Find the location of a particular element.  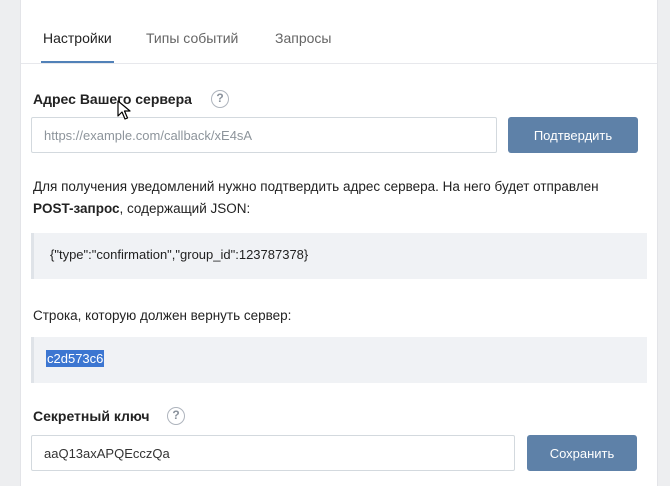

server-address-label: Адрес Вашего сервера is located at coordinates (112, 99).